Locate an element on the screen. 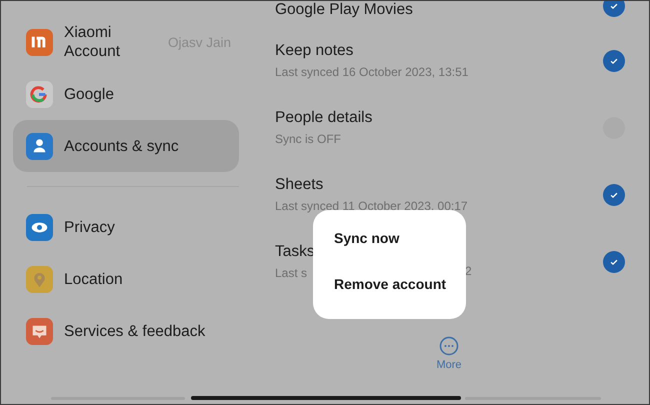 This screenshot has width=650, height=405. sync-item-title: Tasks is located at coordinates (295, 252).